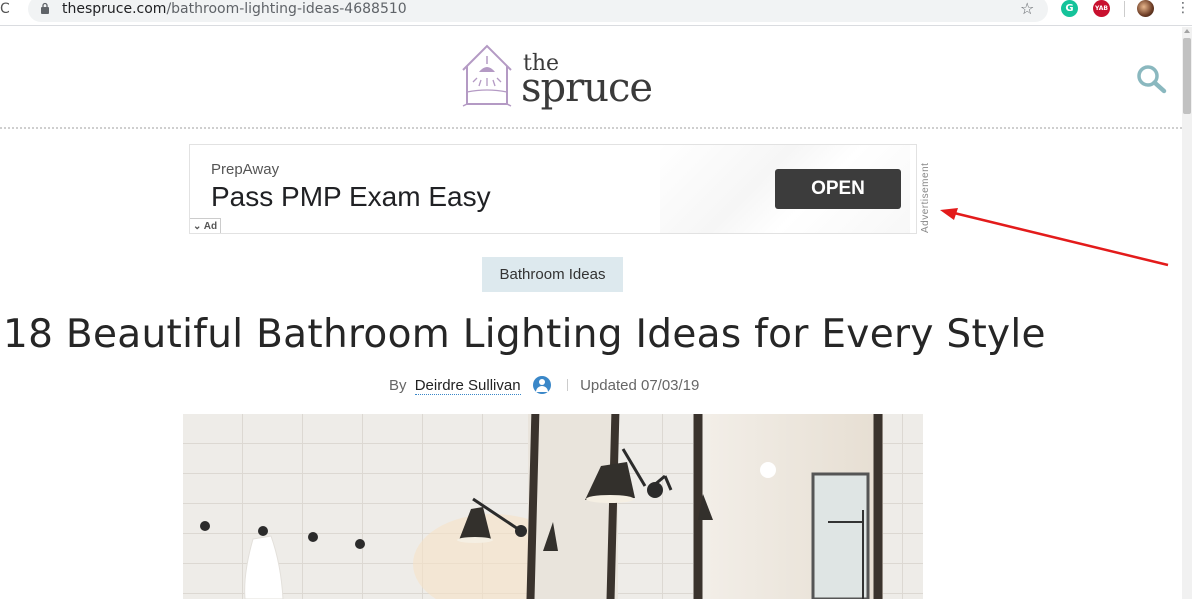 This screenshot has height=599, width=1192. Describe the element at coordinates (1152, 79) in the screenshot. I see `search-icon` at that location.